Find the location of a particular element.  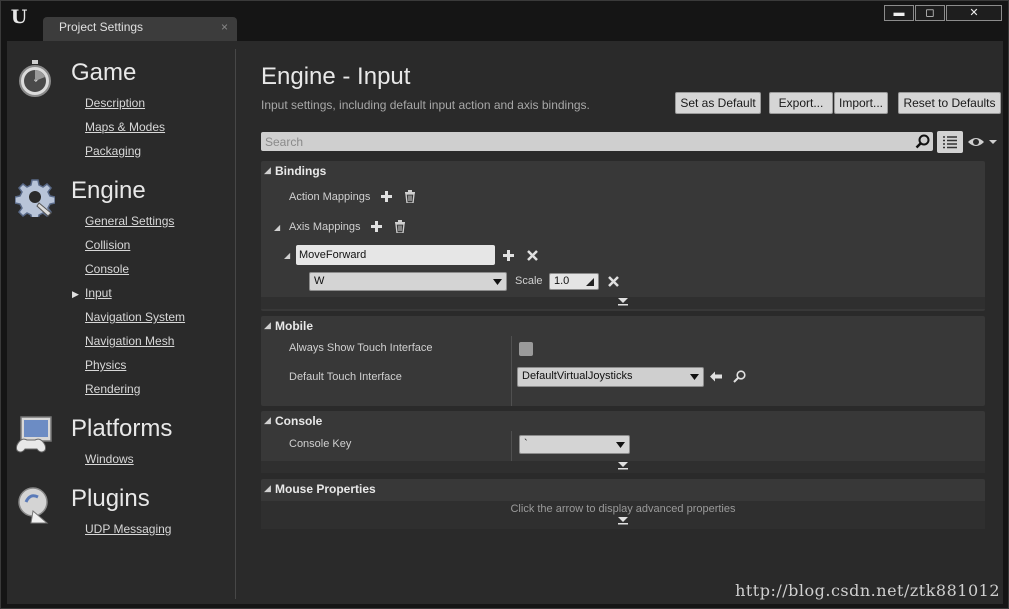

console-key-value: ` is located at coordinates (526, 444).